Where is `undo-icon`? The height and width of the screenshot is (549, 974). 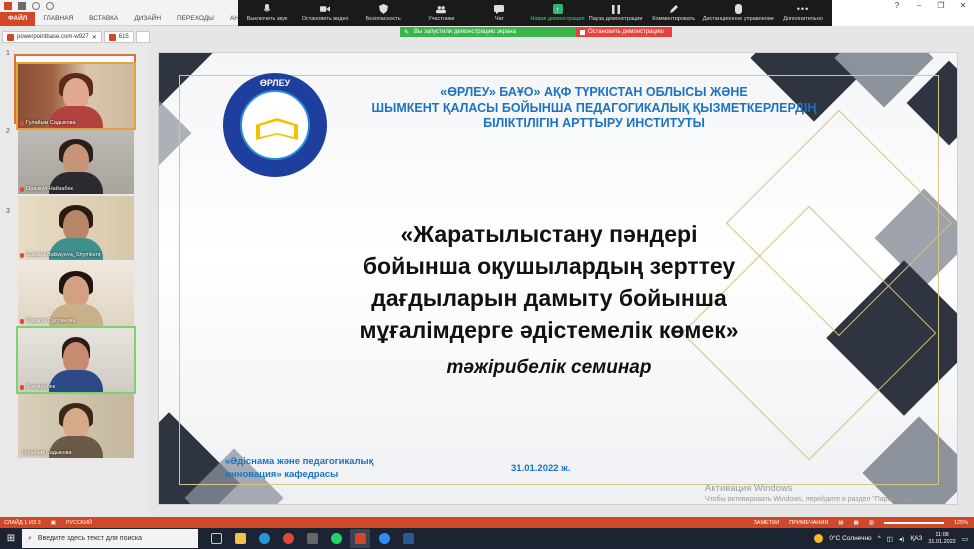 undo-icon is located at coordinates (36, 6).